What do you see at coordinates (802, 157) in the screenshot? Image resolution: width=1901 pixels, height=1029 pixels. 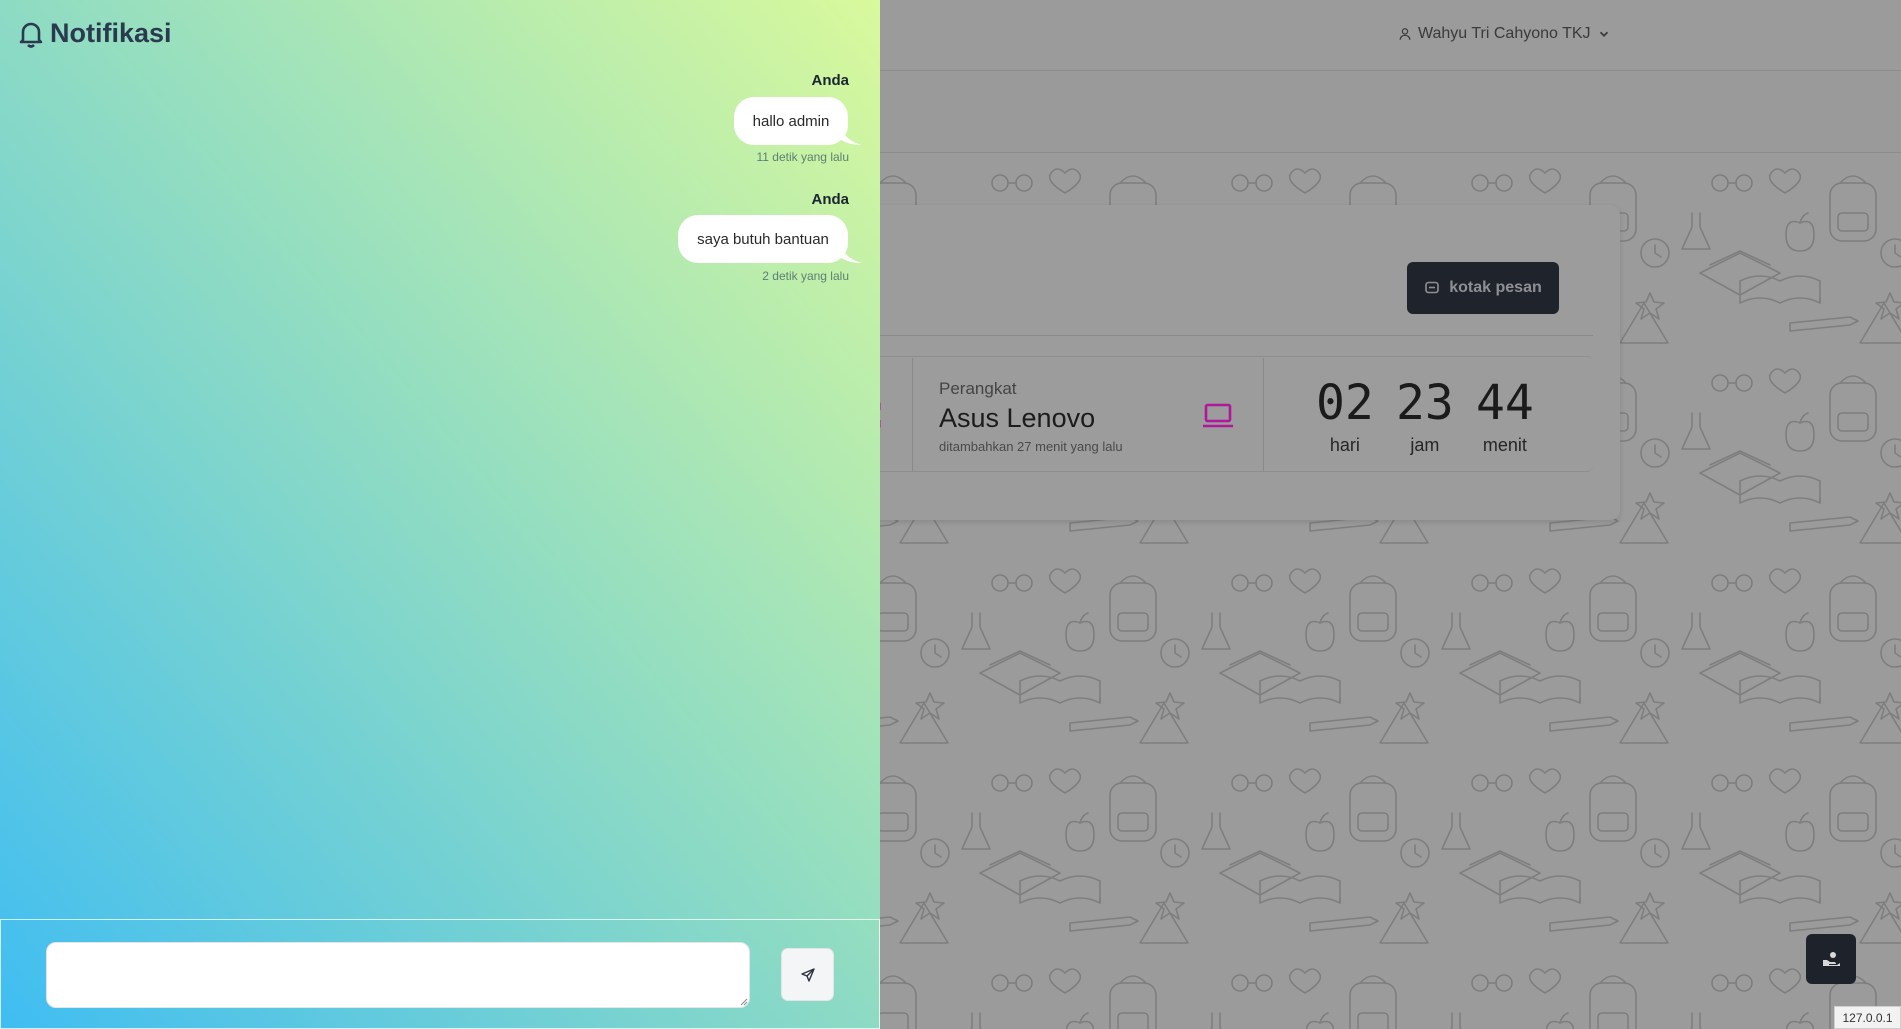 I see `message-time: 11 detik yang lalu` at bounding box center [802, 157].